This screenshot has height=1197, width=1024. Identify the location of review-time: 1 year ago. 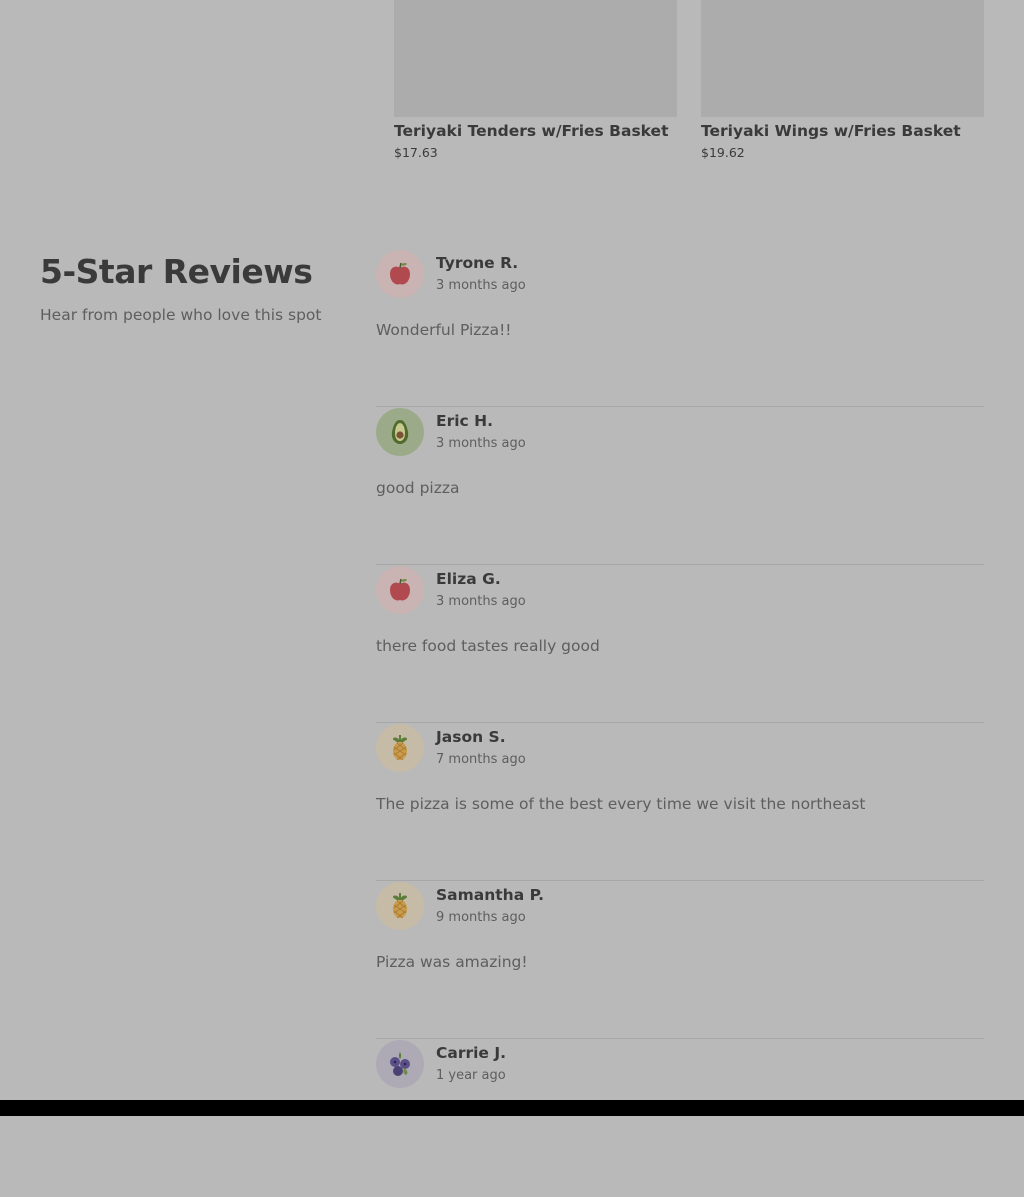
(471, 1075).